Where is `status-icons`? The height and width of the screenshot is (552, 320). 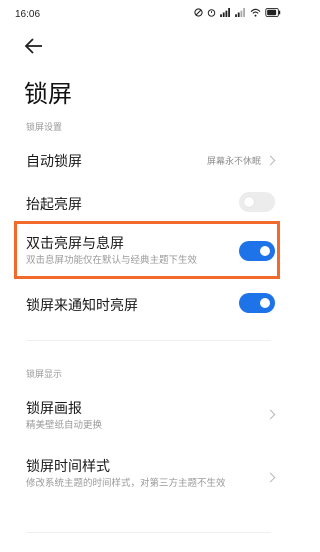 status-icons is located at coordinates (237, 12).